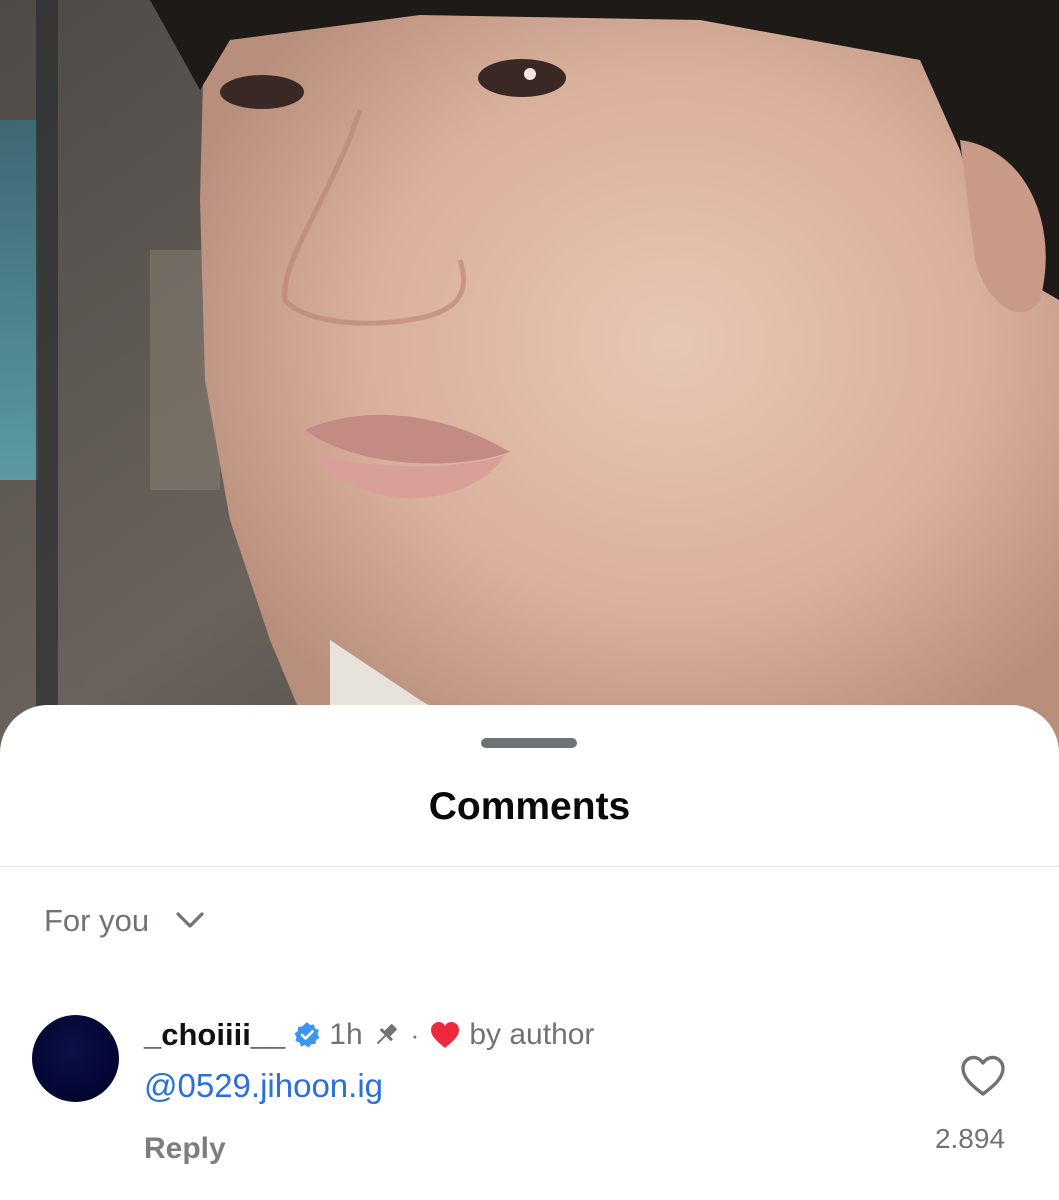 The height and width of the screenshot is (1200, 1059). What do you see at coordinates (214, 1035) in the screenshot?
I see `comment-username: _choiiii__` at bounding box center [214, 1035].